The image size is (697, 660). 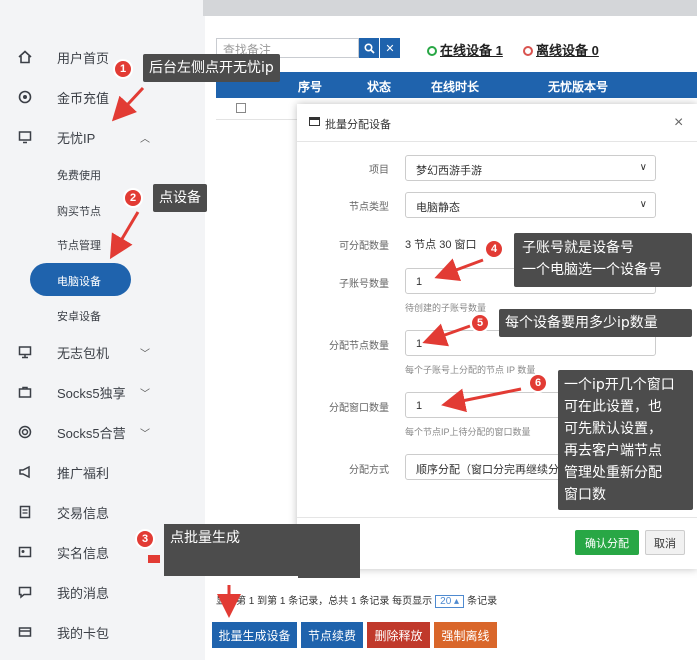 I want to click on sidebar-item-label: 无志包机, so click(x=83, y=353).